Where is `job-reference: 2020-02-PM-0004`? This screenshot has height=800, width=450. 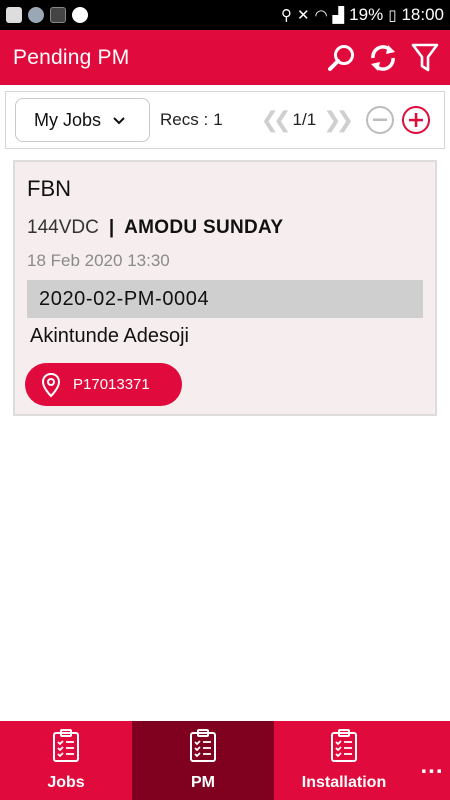 job-reference: 2020-02-PM-0004 is located at coordinates (225, 299).